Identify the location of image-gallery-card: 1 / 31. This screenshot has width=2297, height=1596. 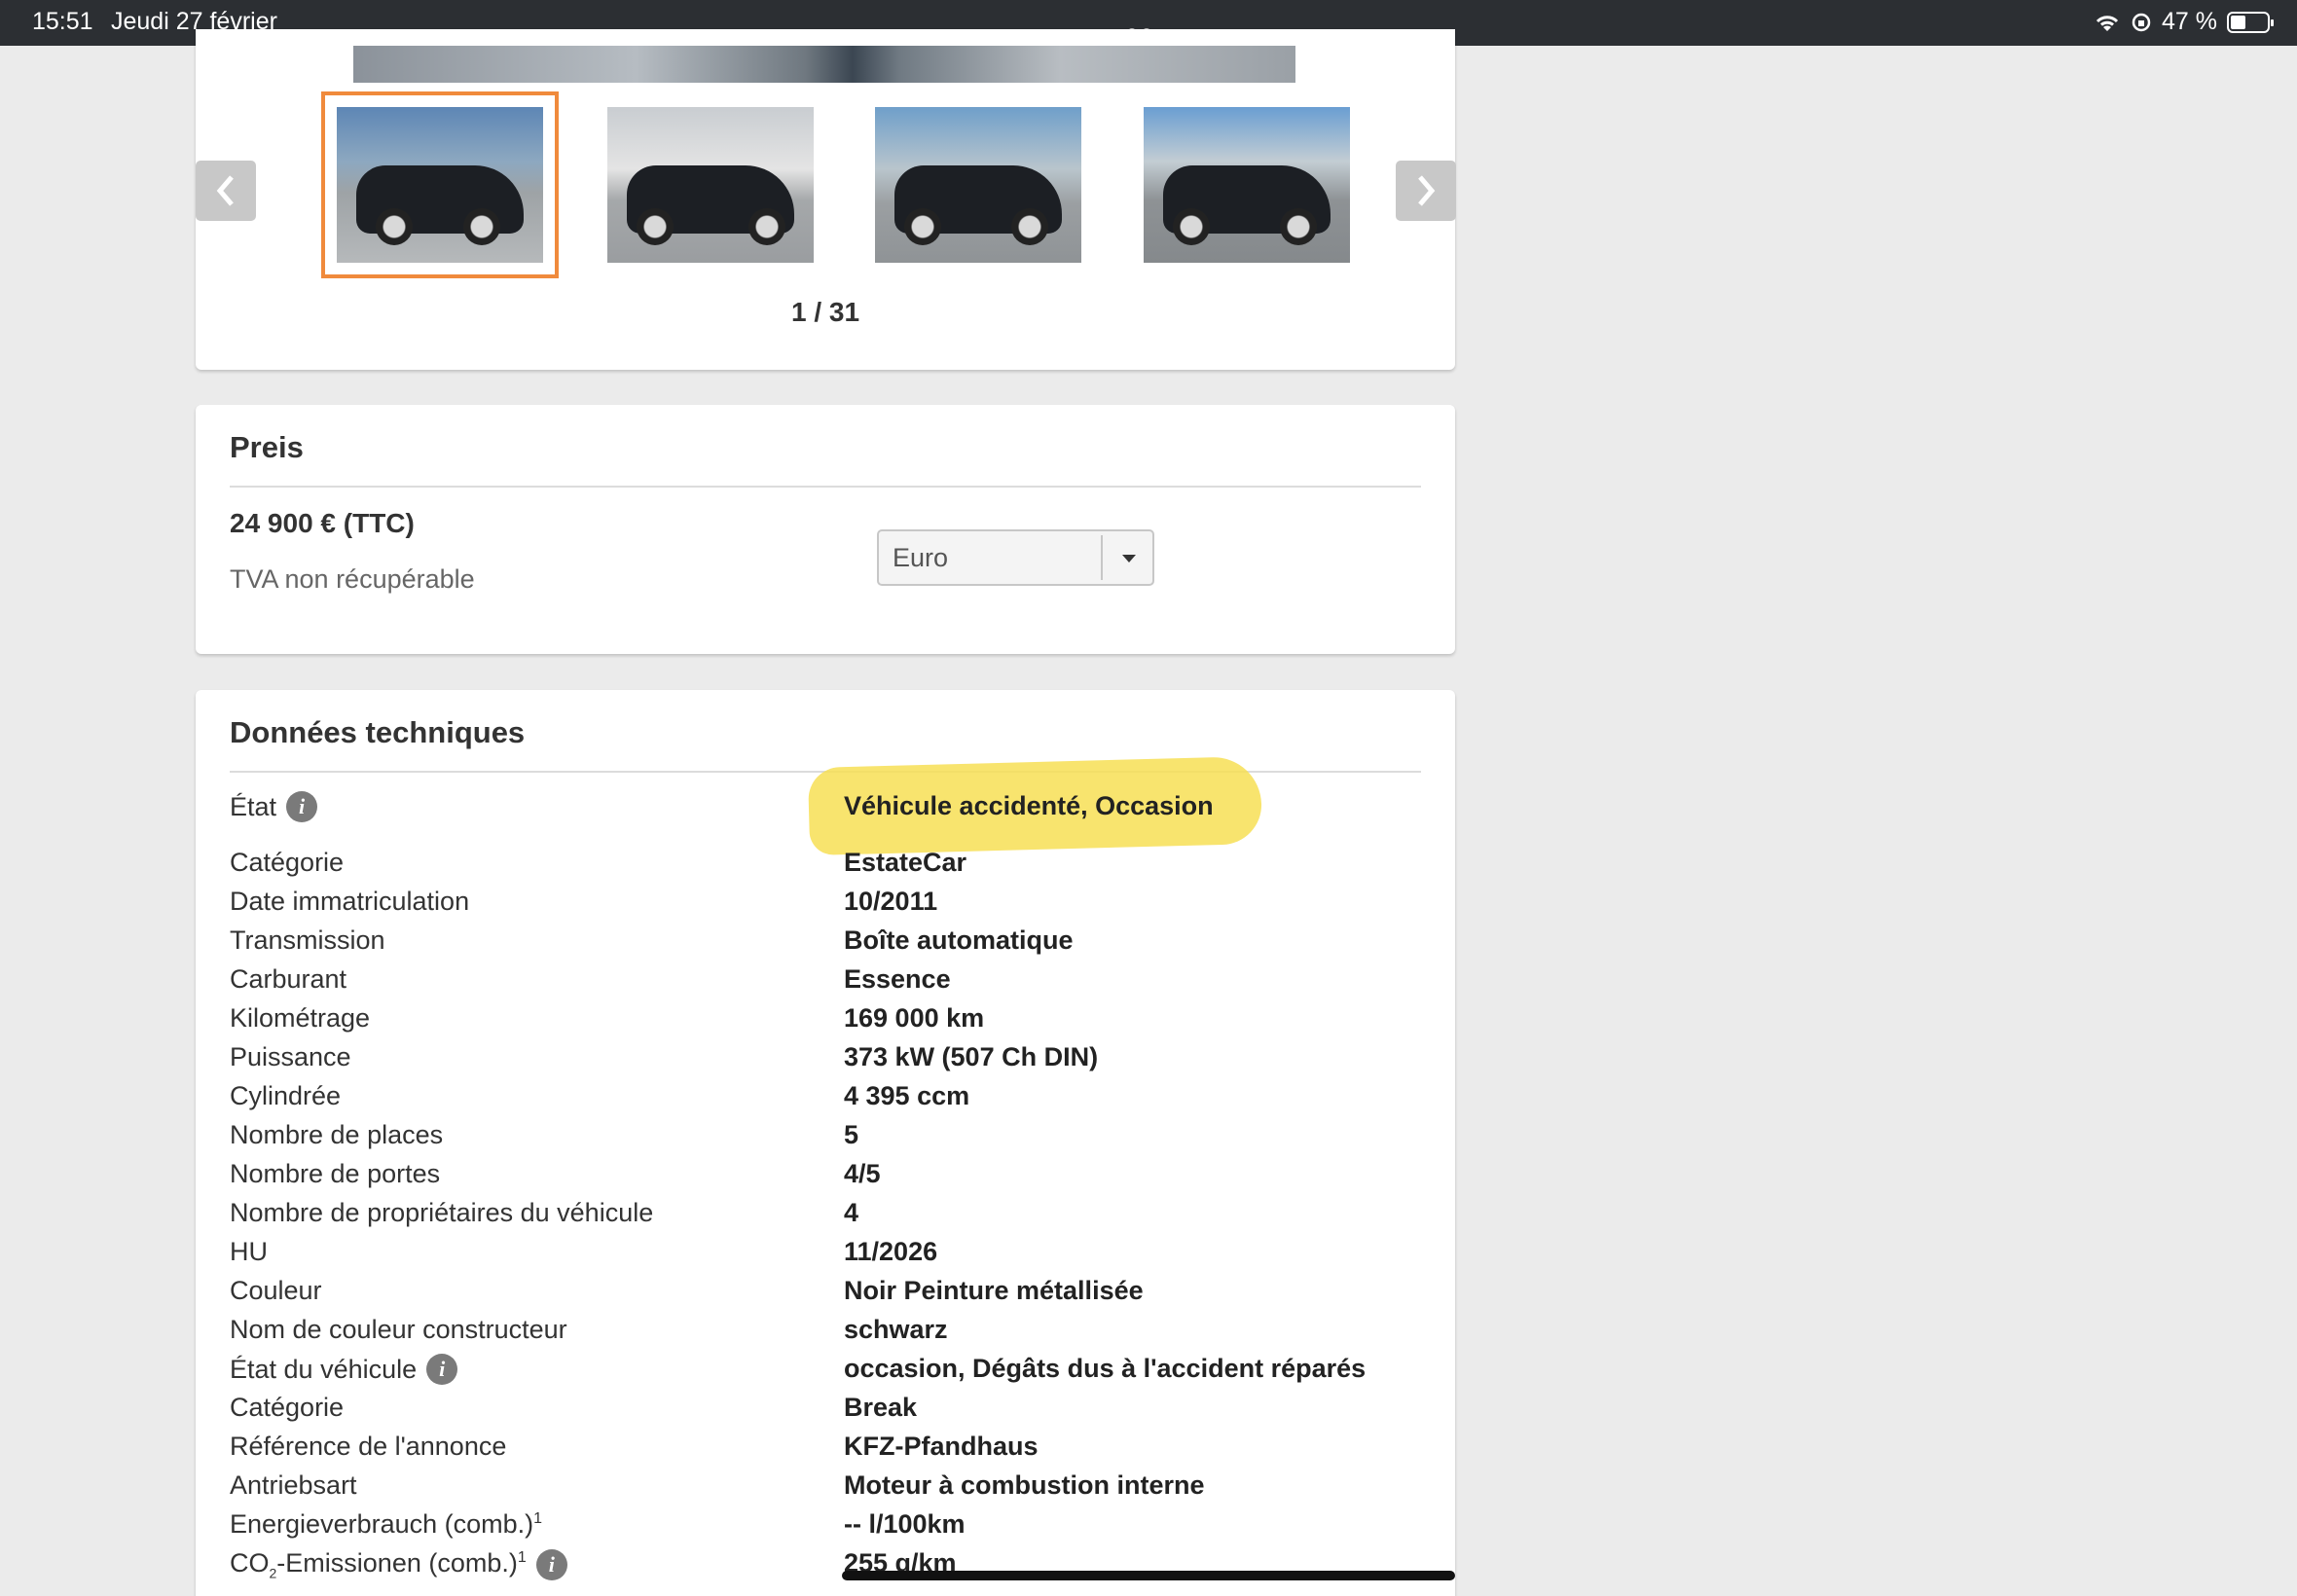
(826, 199).